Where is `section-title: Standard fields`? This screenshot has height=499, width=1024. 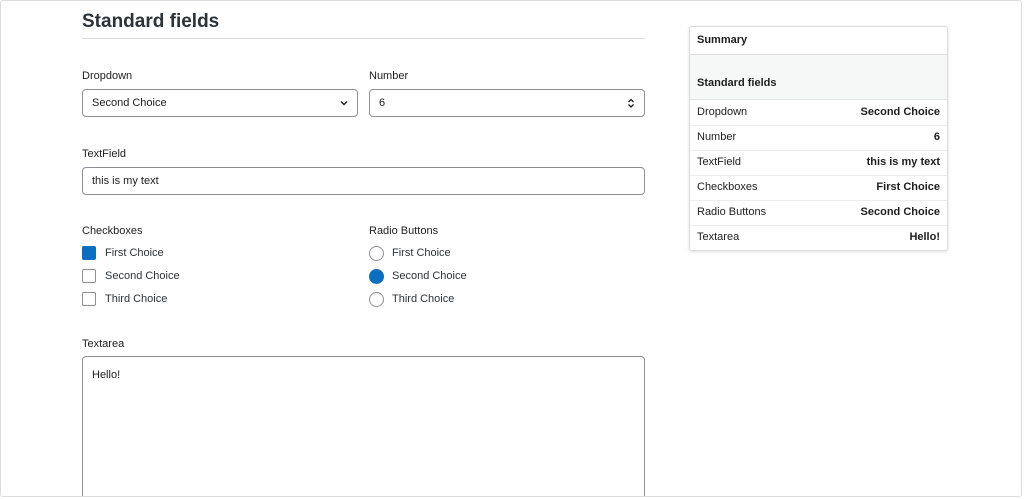
section-title: Standard fields is located at coordinates (151, 21).